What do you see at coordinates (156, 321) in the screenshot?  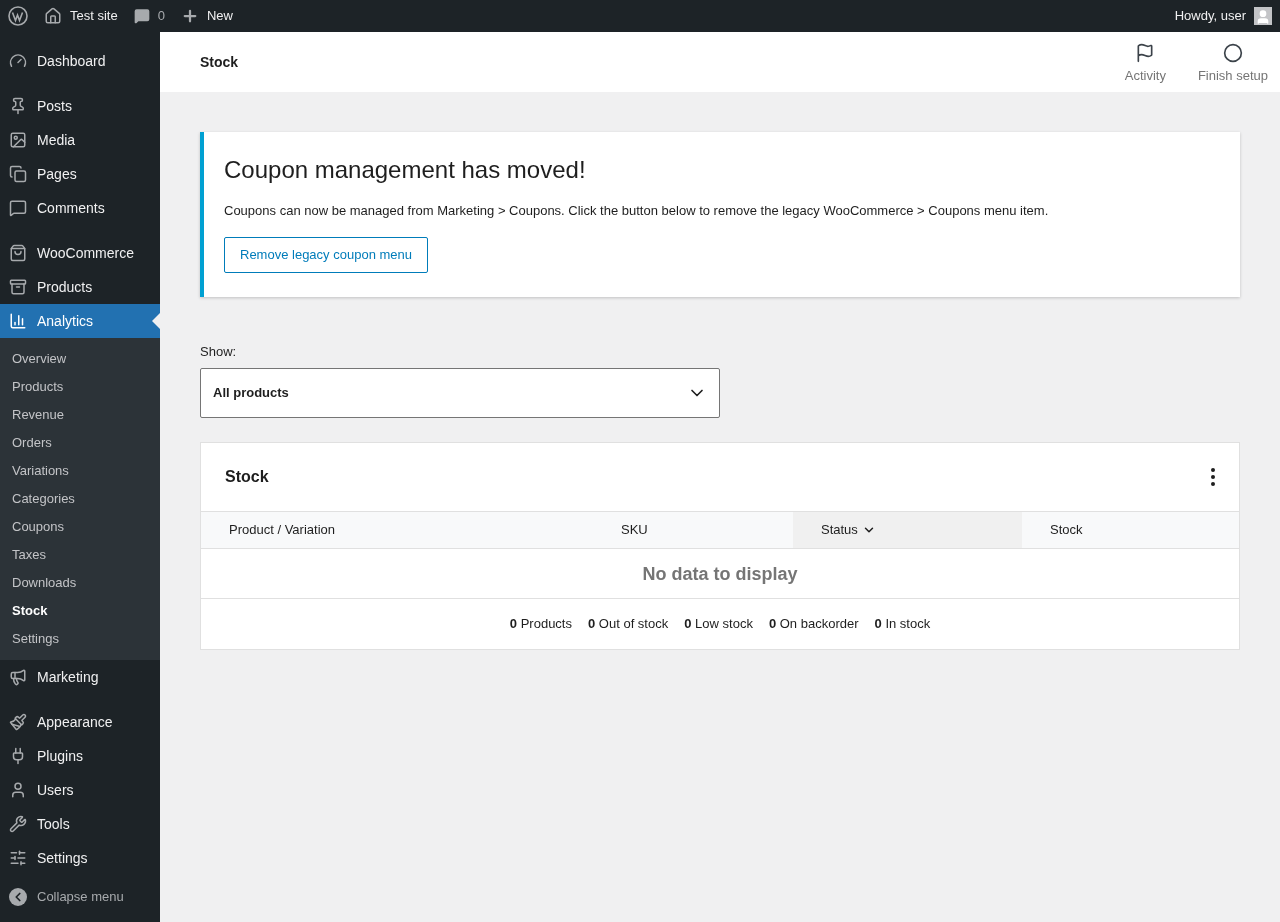 I see `current-pointer-icon` at bounding box center [156, 321].